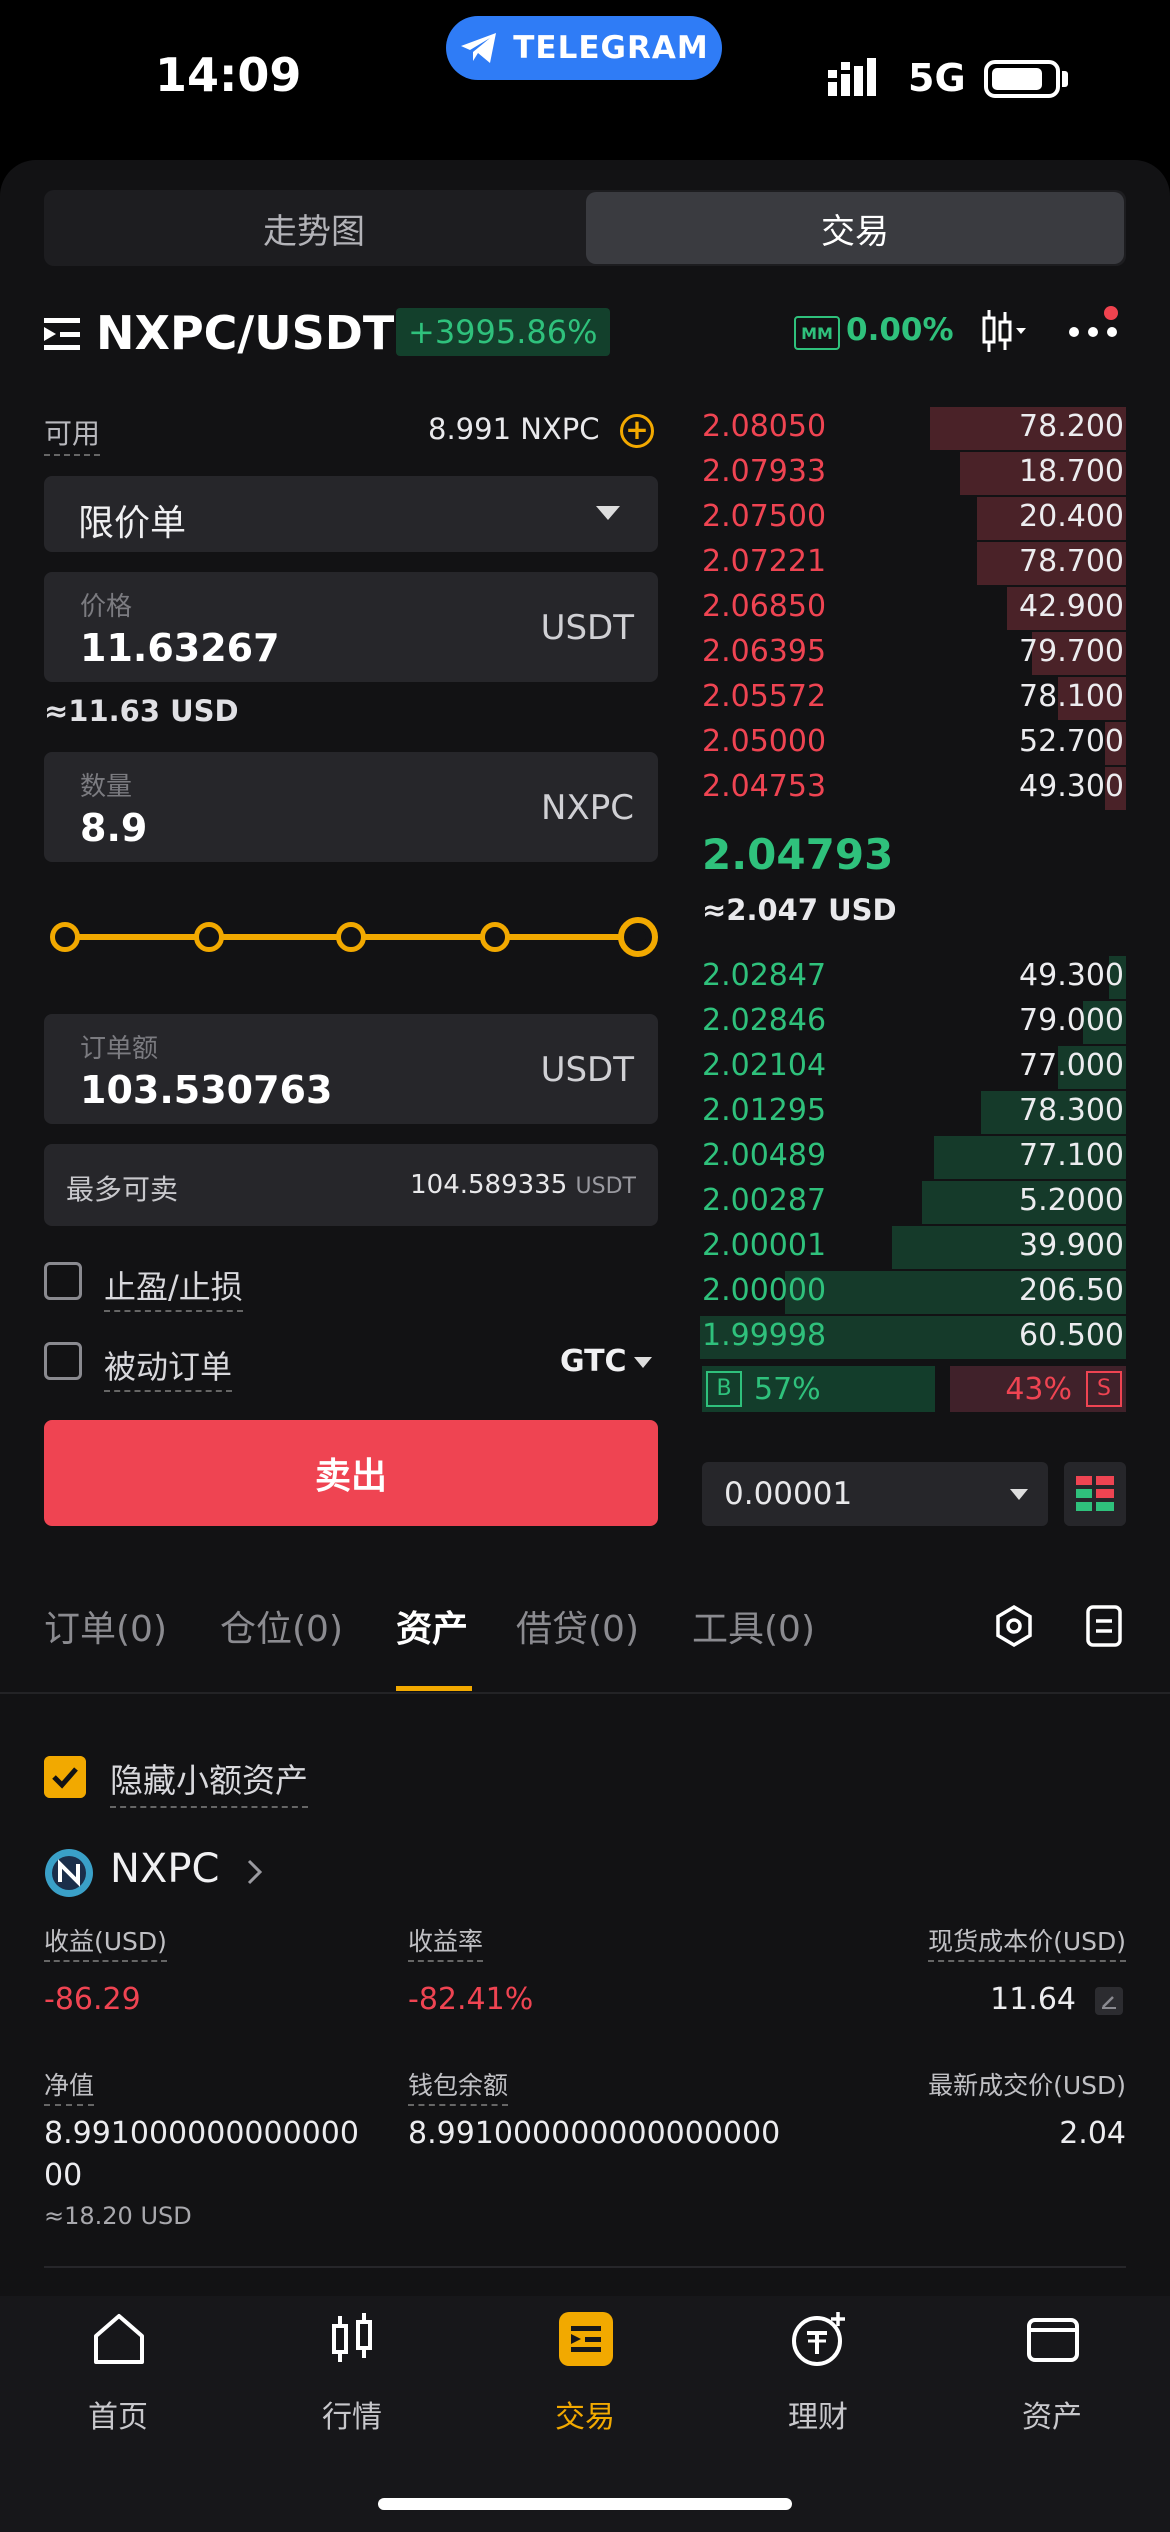  Describe the element at coordinates (446, 1942) in the screenshot. I see `pnl-rate-label: 收益率` at that location.